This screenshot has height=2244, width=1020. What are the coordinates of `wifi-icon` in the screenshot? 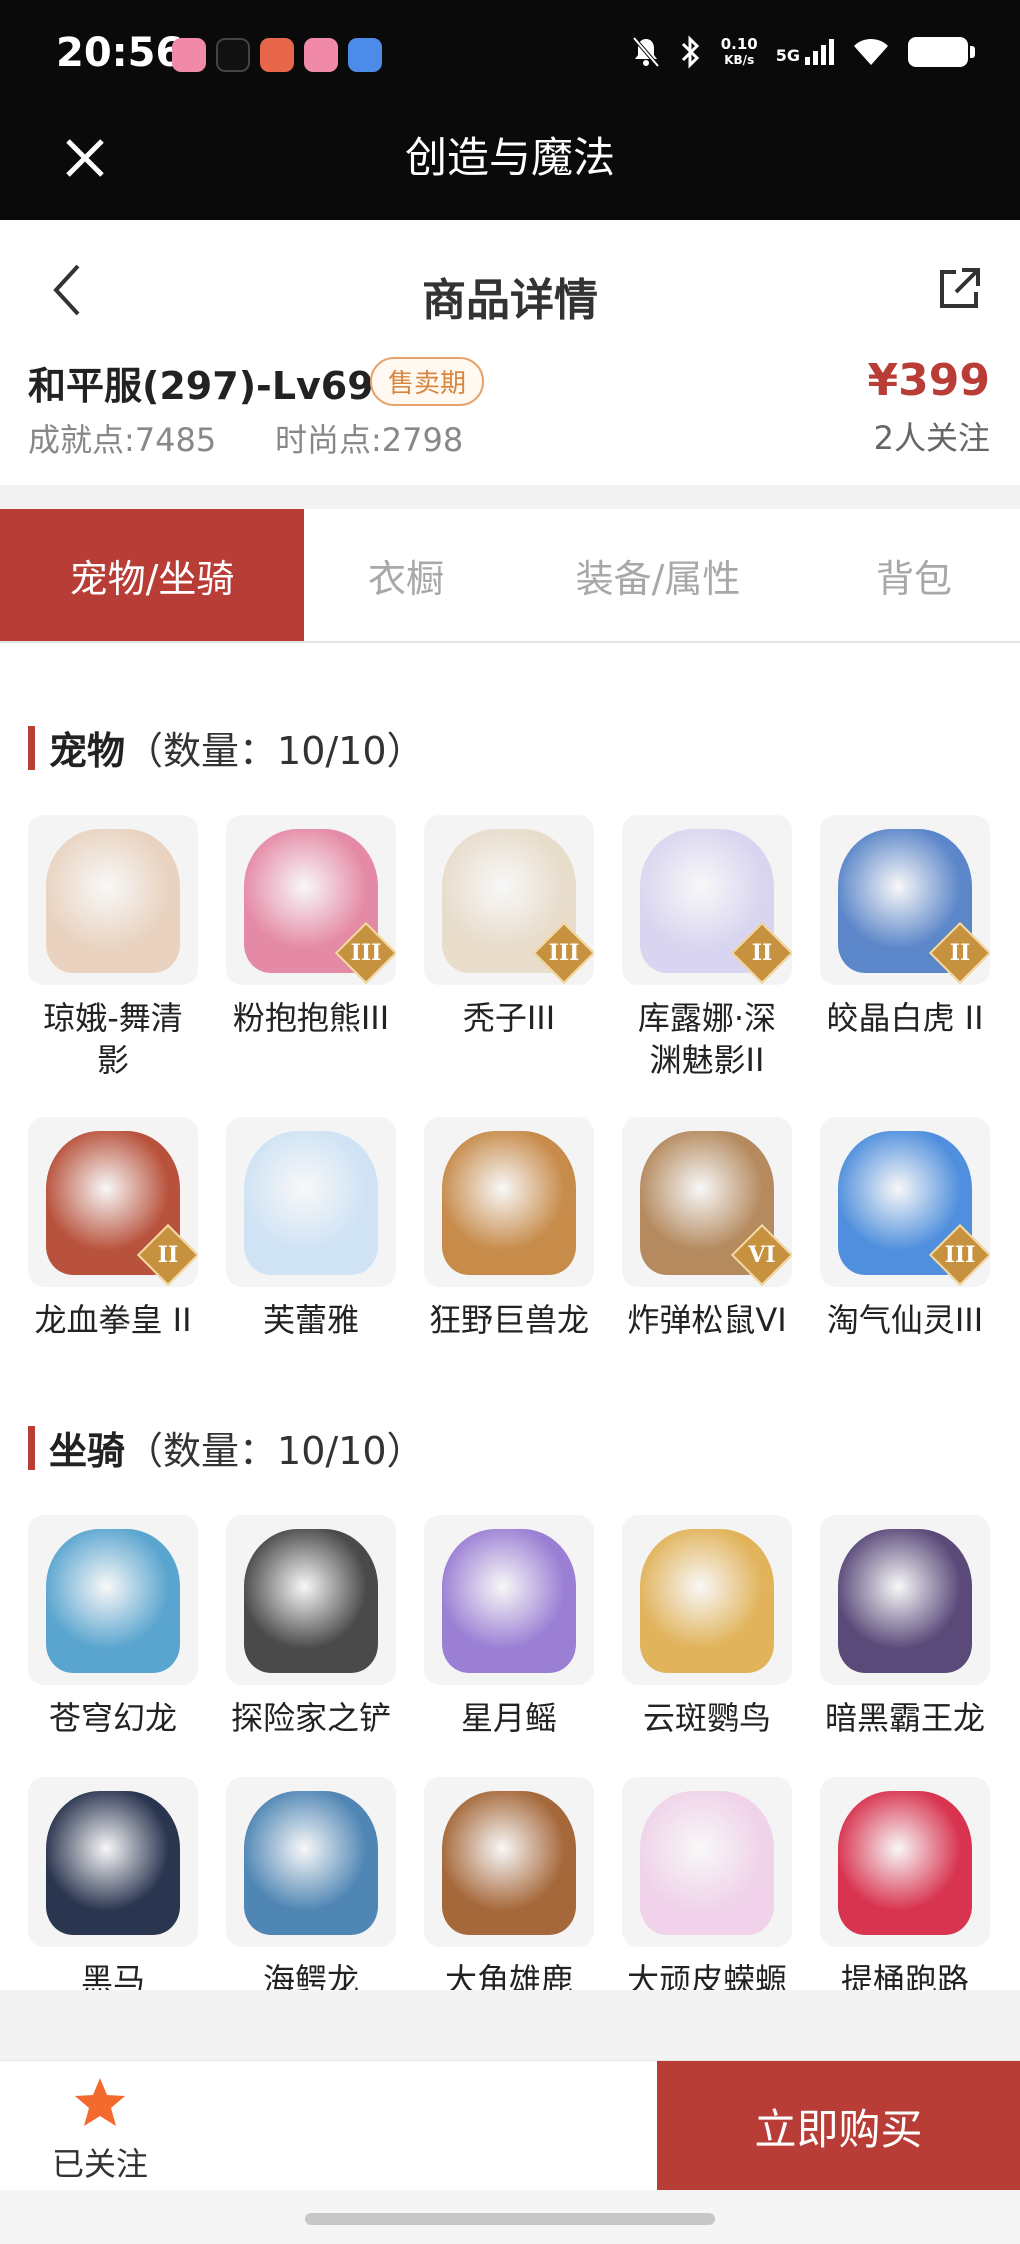 It's located at (871, 51).